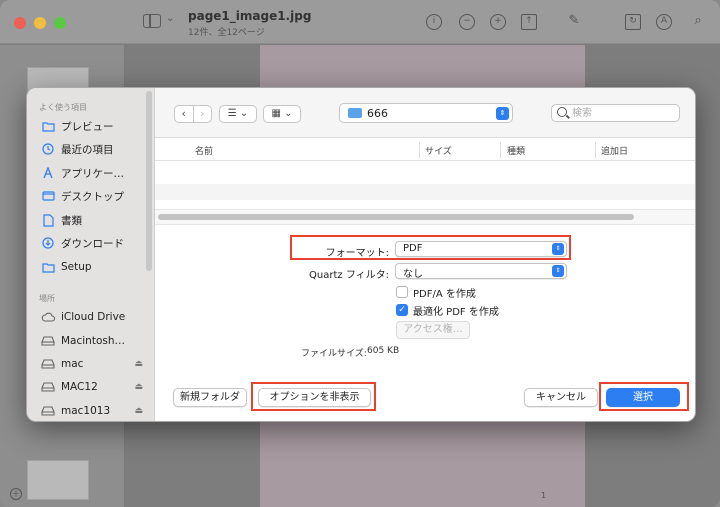 This screenshot has width=720, height=507. What do you see at coordinates (357, 253) in the screenshot?
I see `format-label: フォーマット:` at bounding box center [357, 253].